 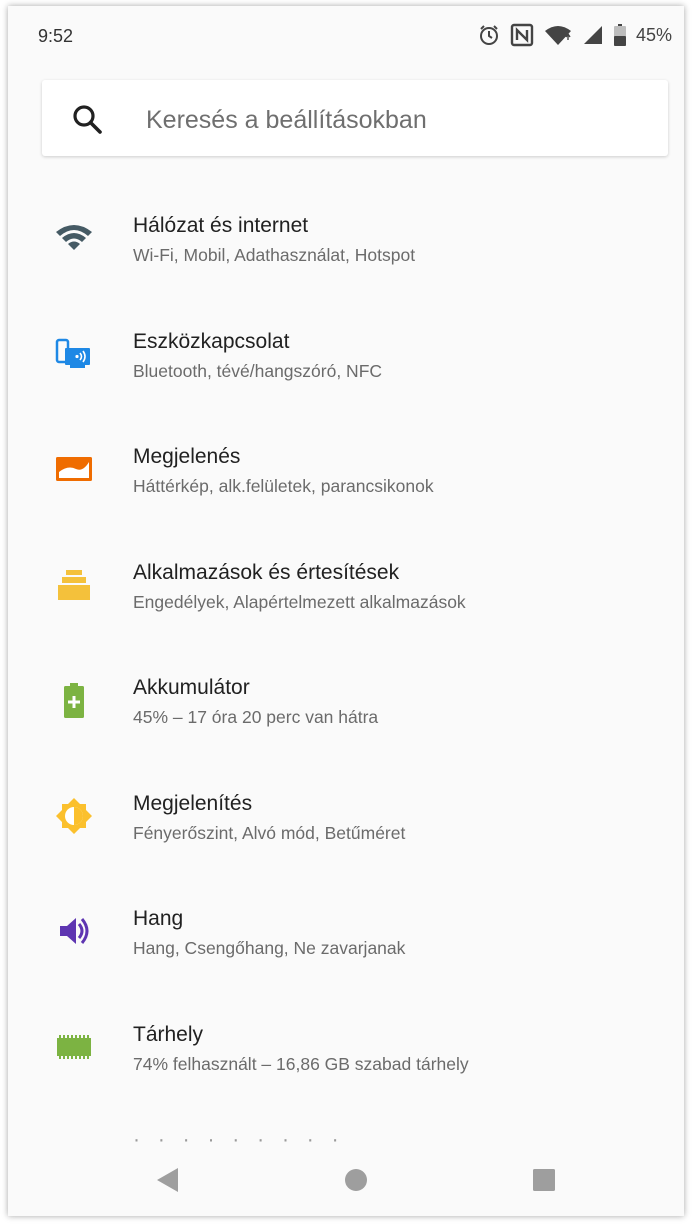 What do you see at coordinates (74, 816) in the screenshot?
I see `brightness-icon` at bounding box center [74, 816].